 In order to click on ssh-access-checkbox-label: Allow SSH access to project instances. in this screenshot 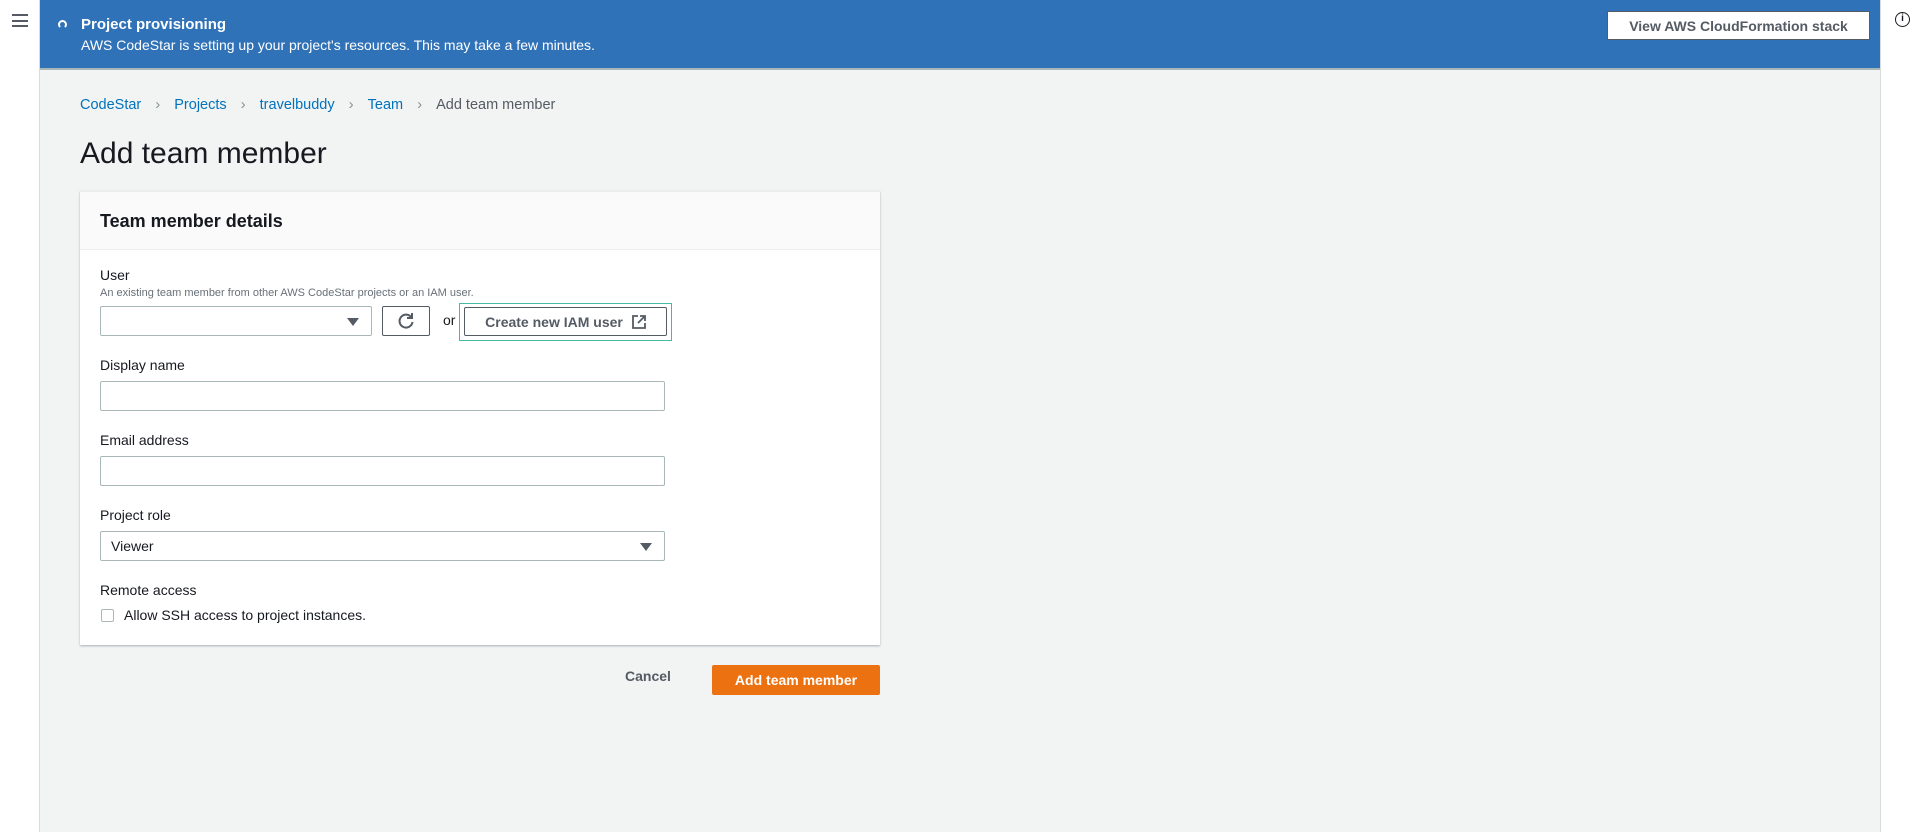, I will do `click(245, 615)`.